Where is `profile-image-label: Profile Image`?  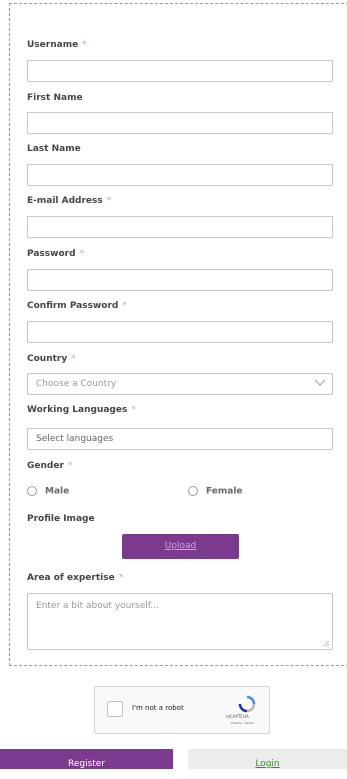 profile-image-label: Profile Image is located at coordinates (61, 519).